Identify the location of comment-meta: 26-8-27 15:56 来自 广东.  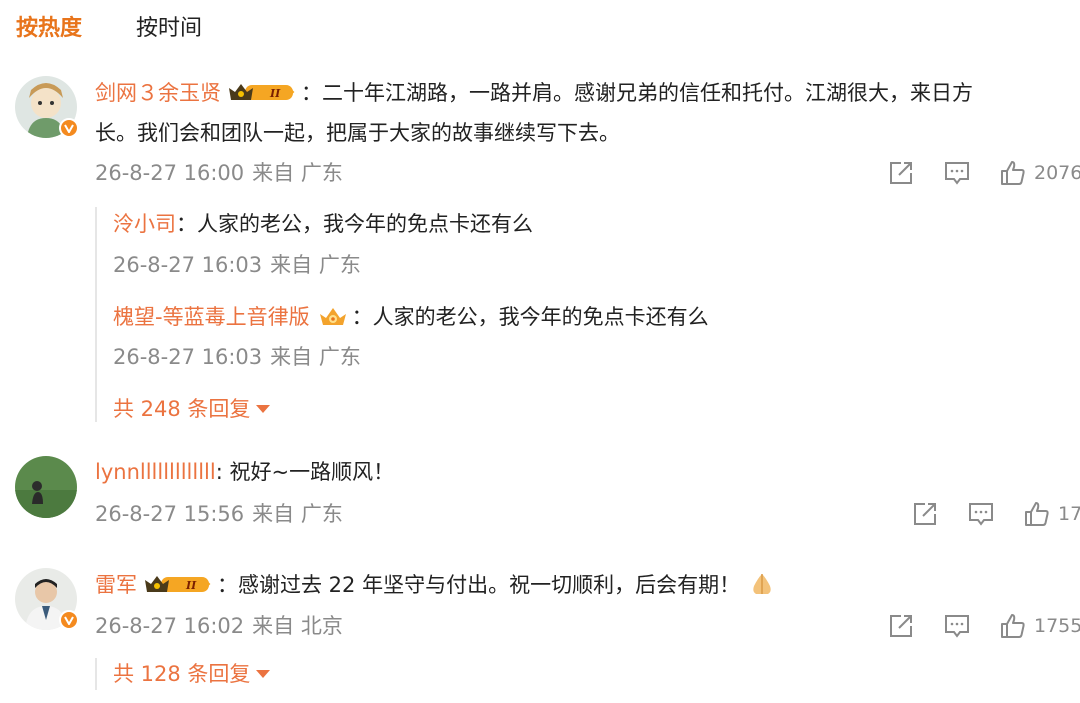
(223, 514).